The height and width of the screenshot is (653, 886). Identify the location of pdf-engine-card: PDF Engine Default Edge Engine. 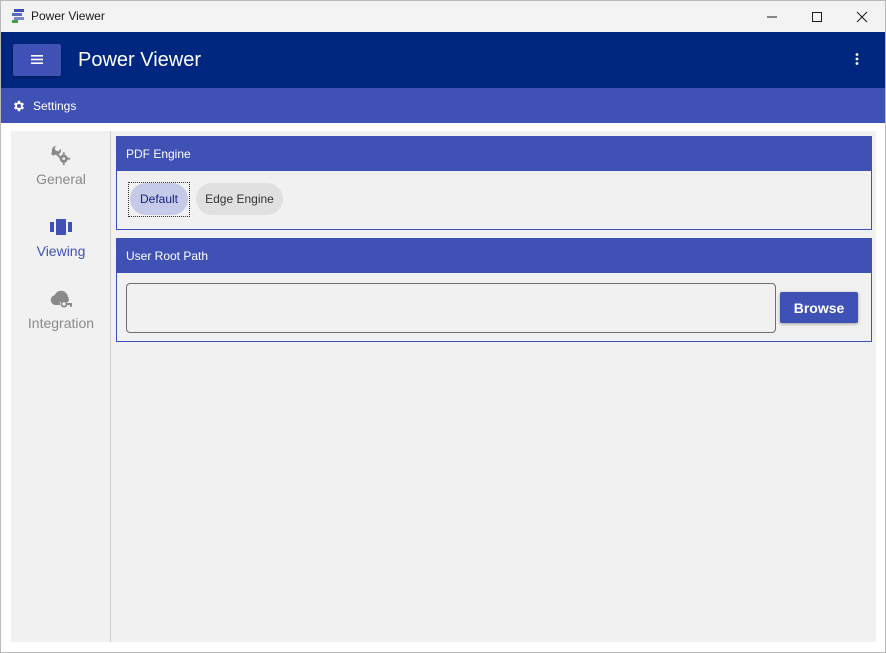
(494, 183).